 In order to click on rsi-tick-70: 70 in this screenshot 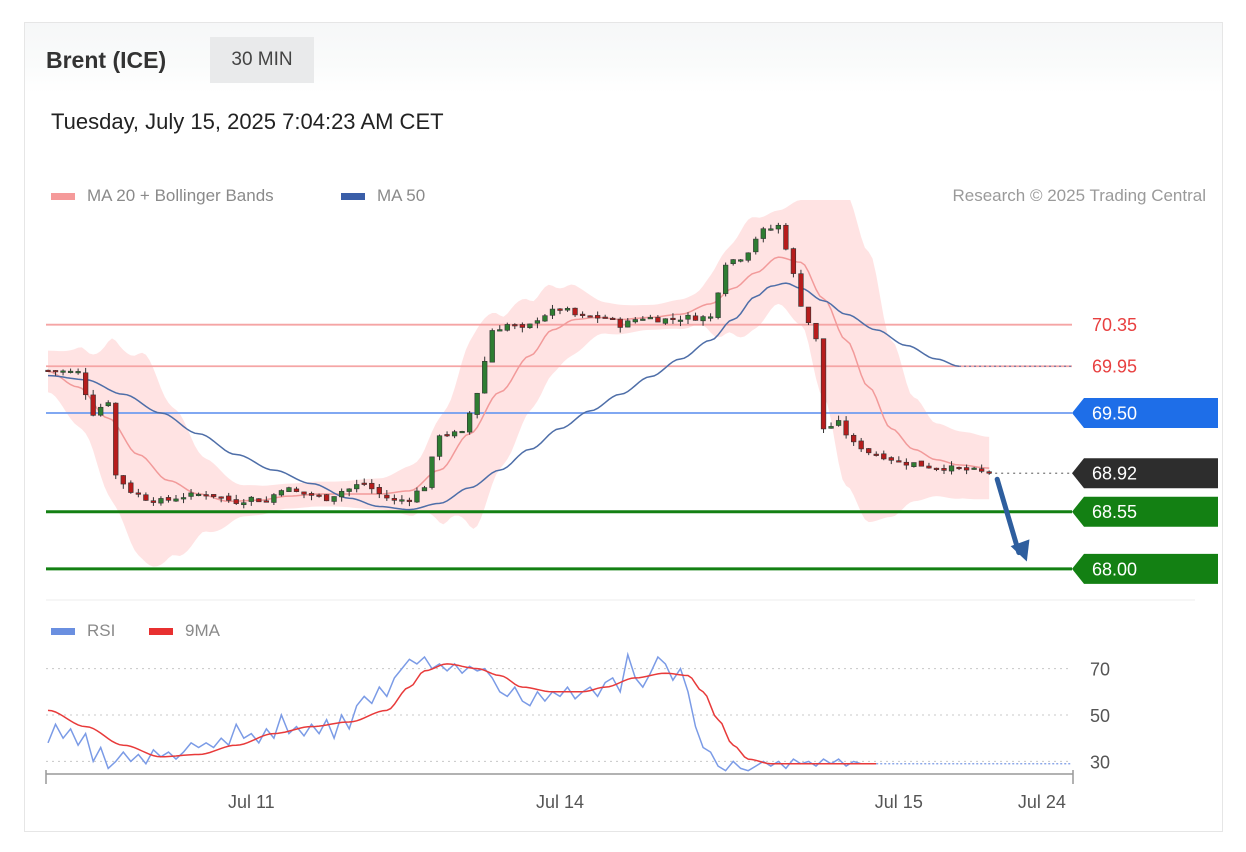, I will do `click(1100, 670)`.